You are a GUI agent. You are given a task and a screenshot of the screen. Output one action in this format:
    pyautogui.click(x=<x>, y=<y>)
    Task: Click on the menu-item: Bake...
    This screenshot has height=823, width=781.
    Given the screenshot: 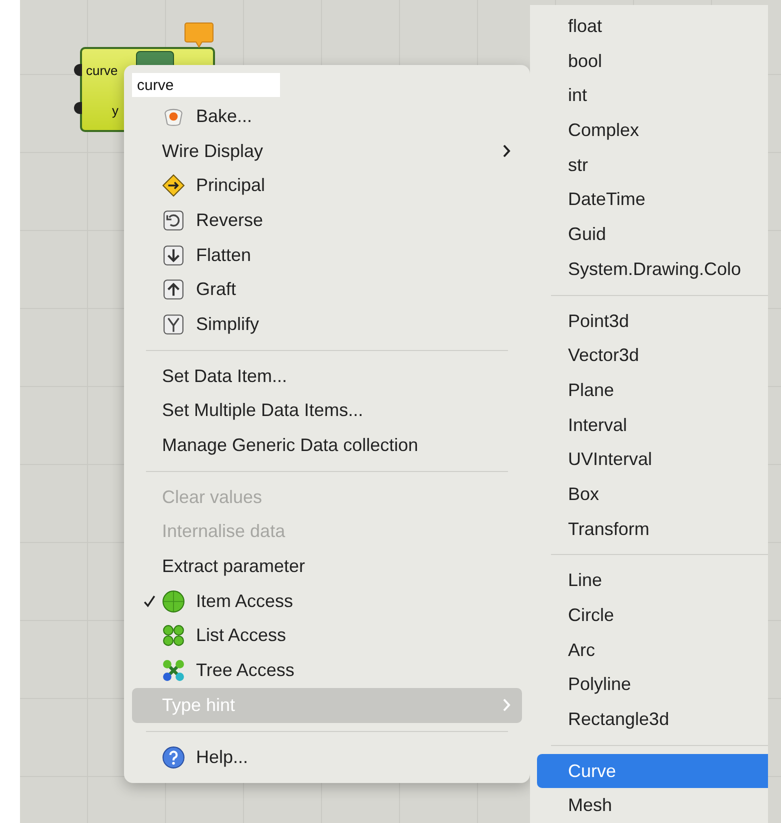 What is the action you would take?
    pyautogui.click(x=327, y=116)
    